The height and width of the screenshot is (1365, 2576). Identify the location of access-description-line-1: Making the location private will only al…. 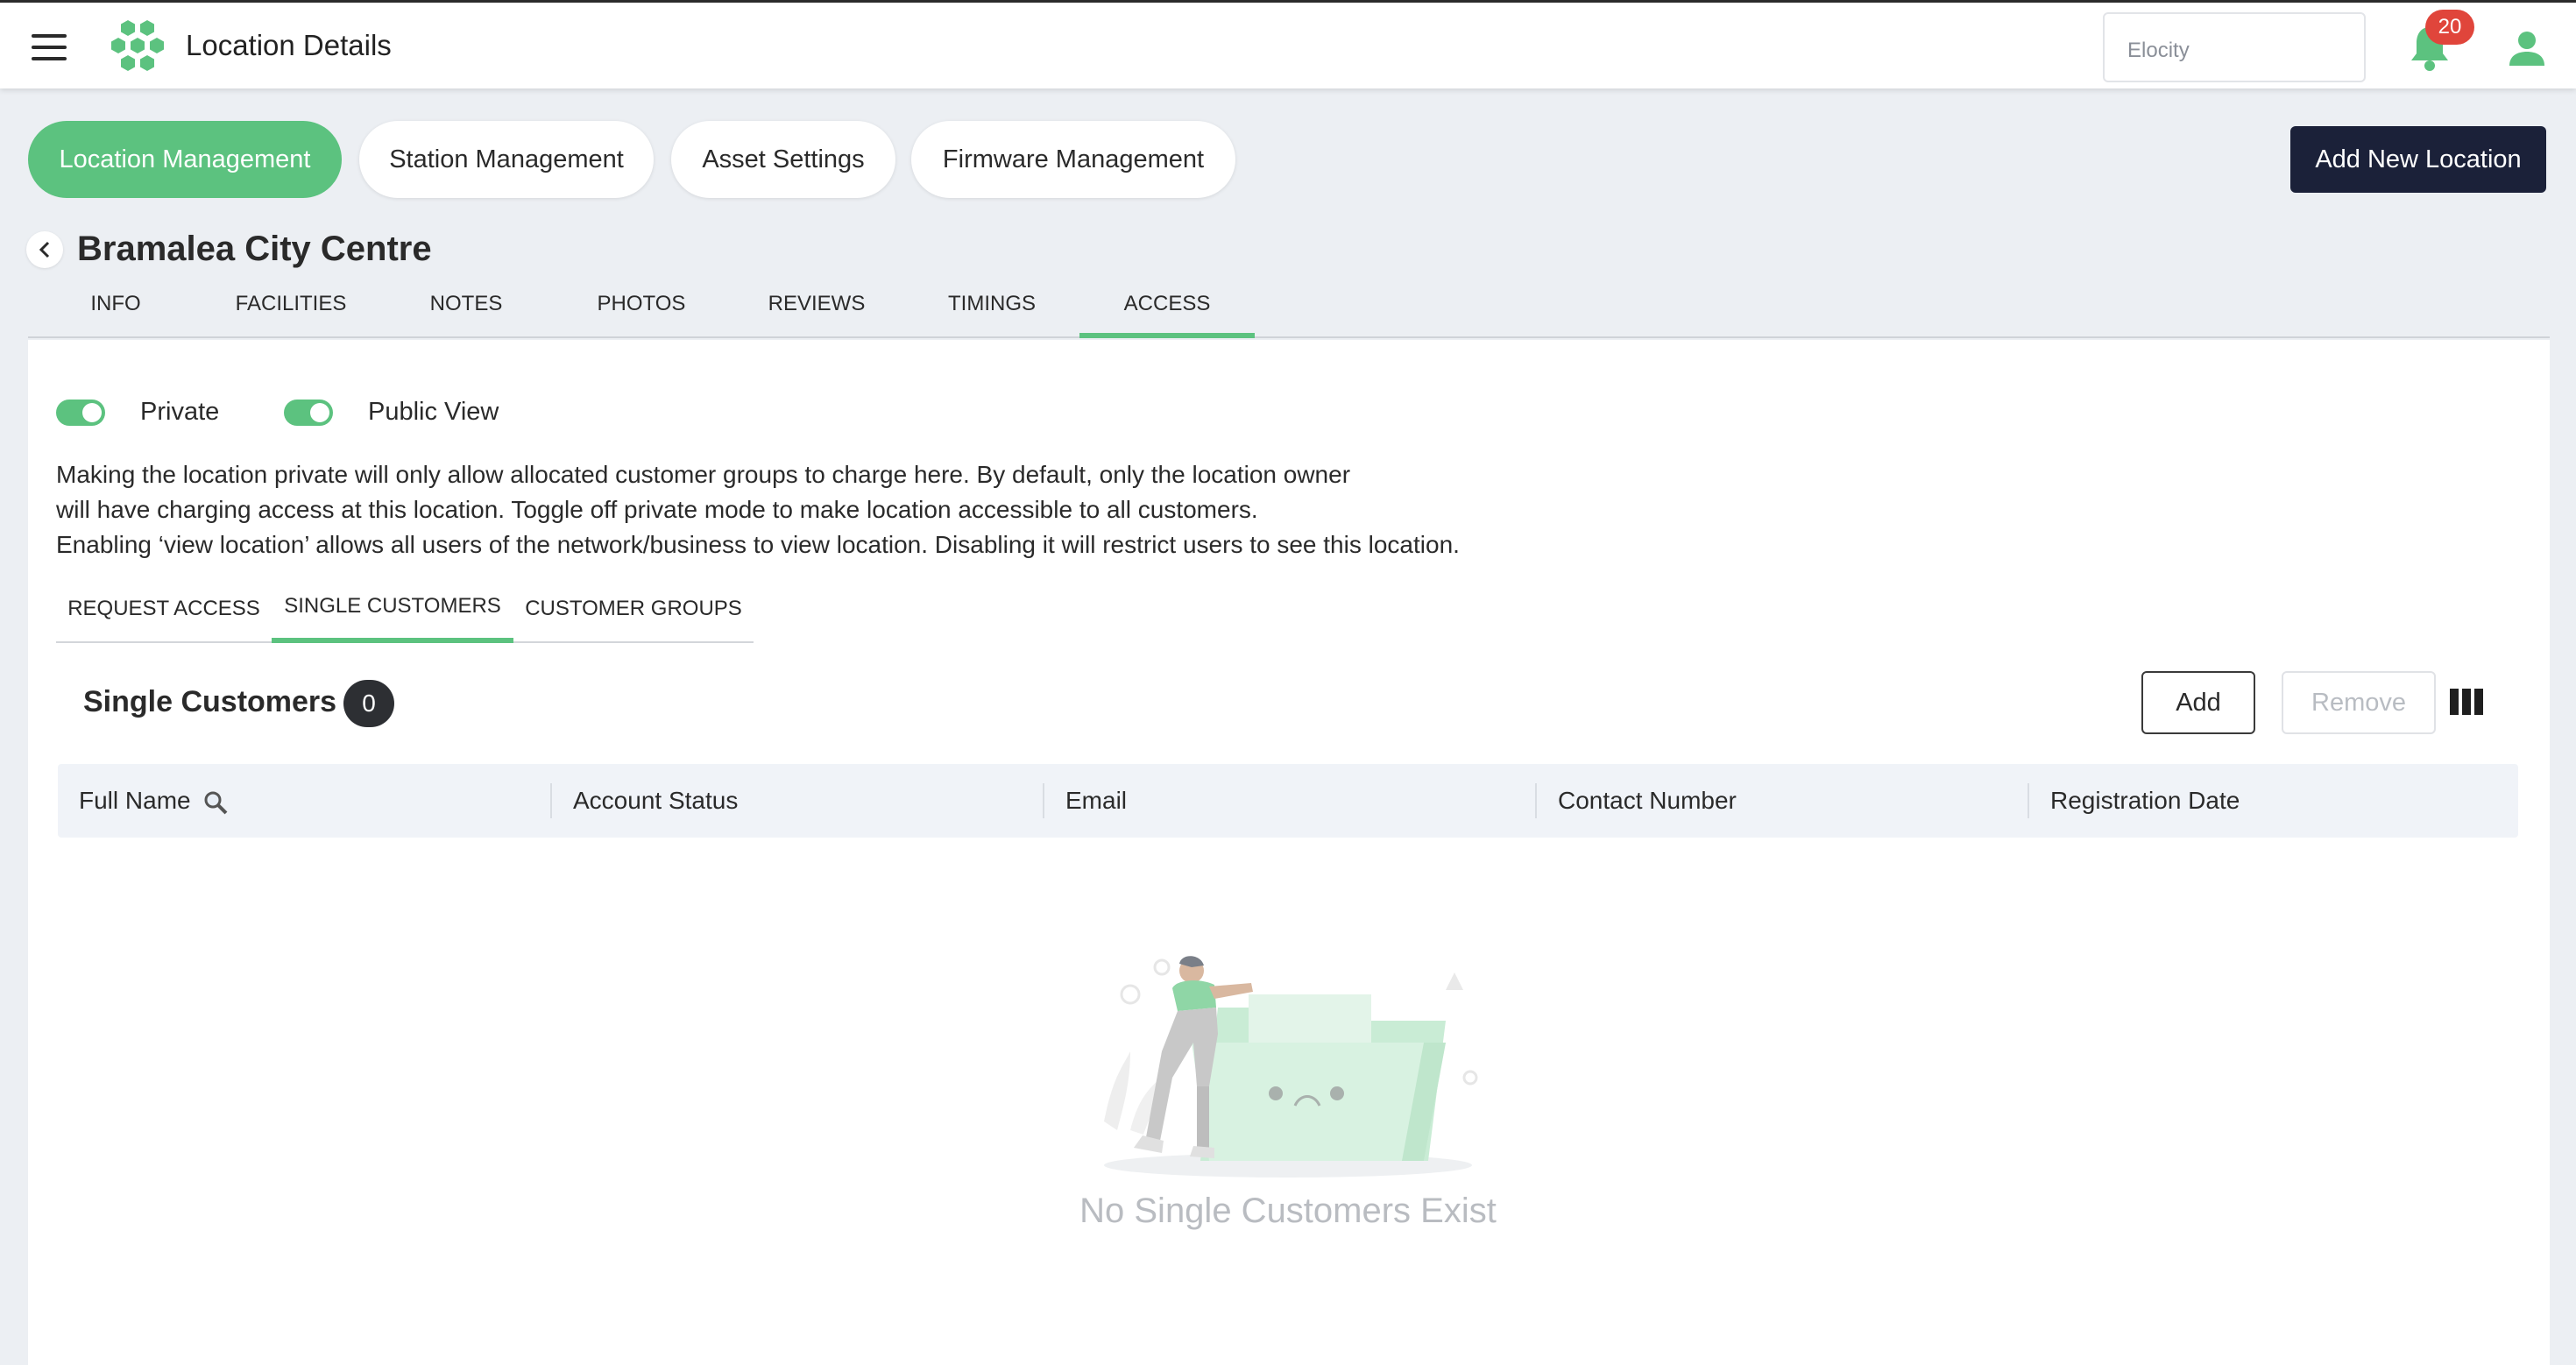
(703, 474).